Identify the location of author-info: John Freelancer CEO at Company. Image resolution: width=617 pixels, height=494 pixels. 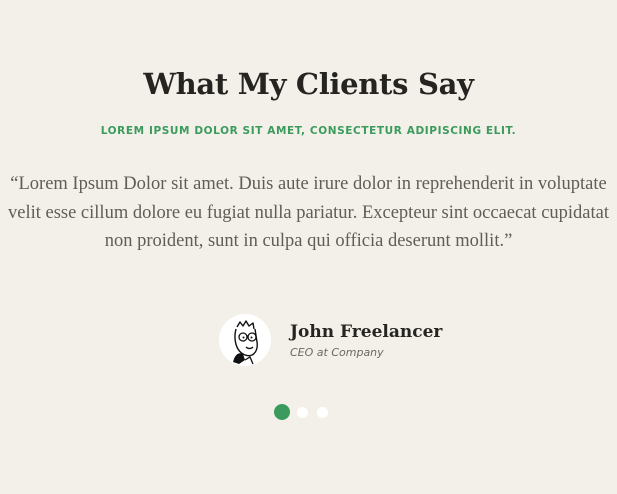
(366, 341).